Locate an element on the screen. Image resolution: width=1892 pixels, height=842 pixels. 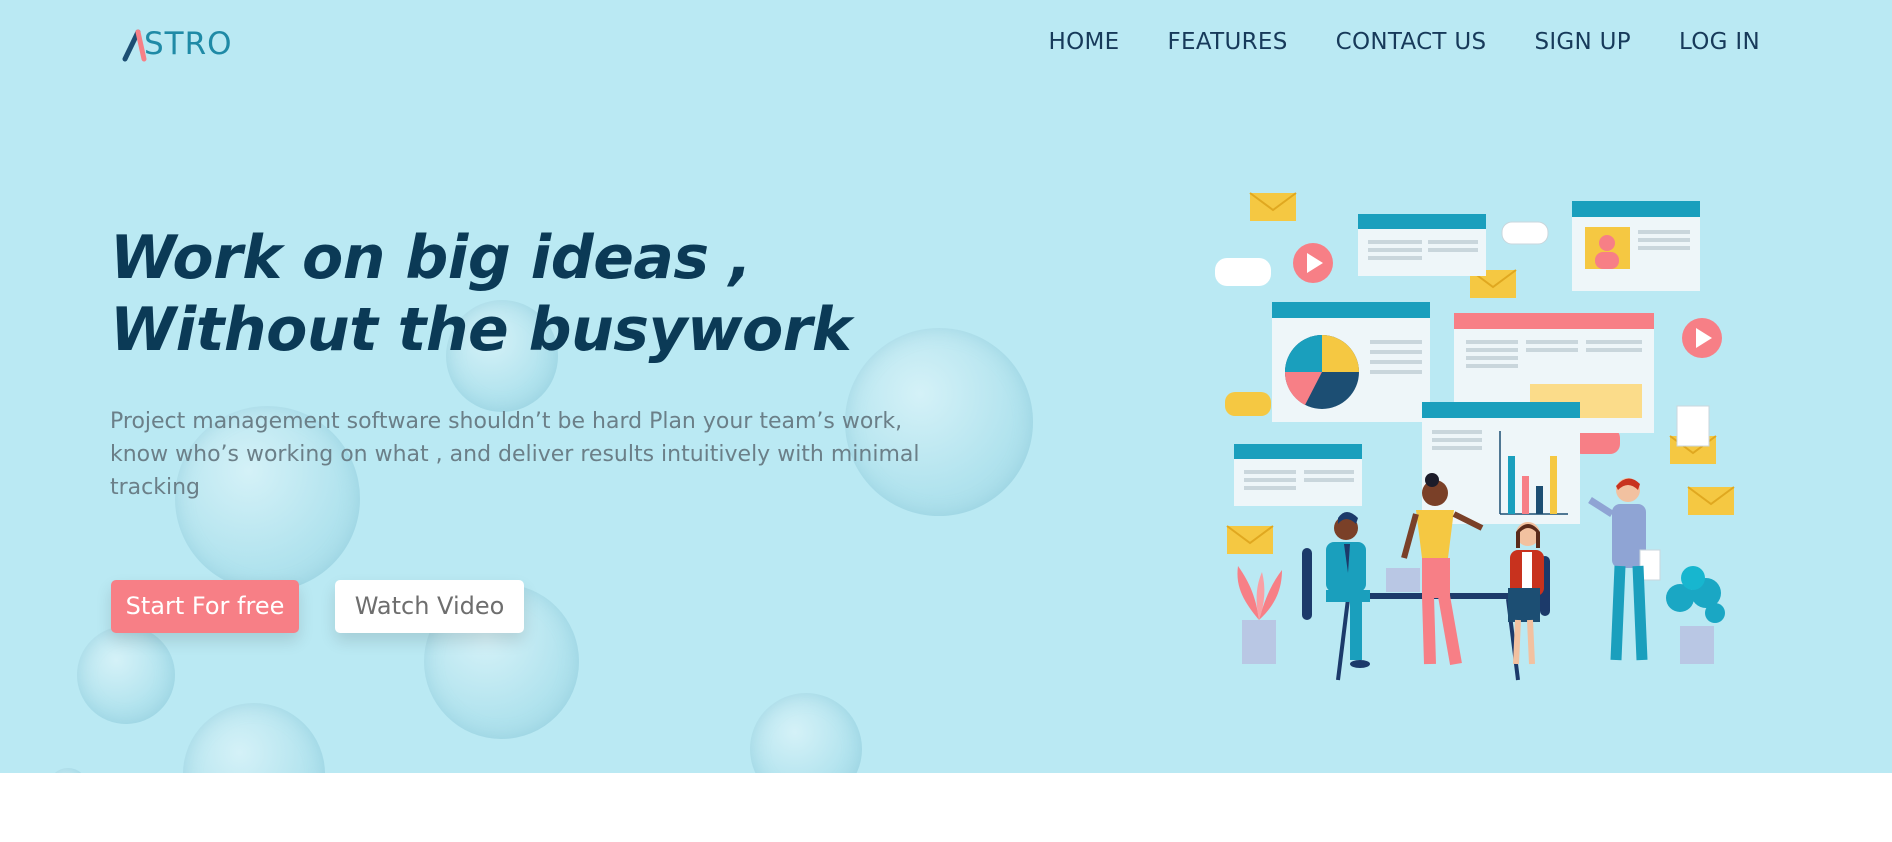
brand-logo: STRO is located at coordinates (177, 44).